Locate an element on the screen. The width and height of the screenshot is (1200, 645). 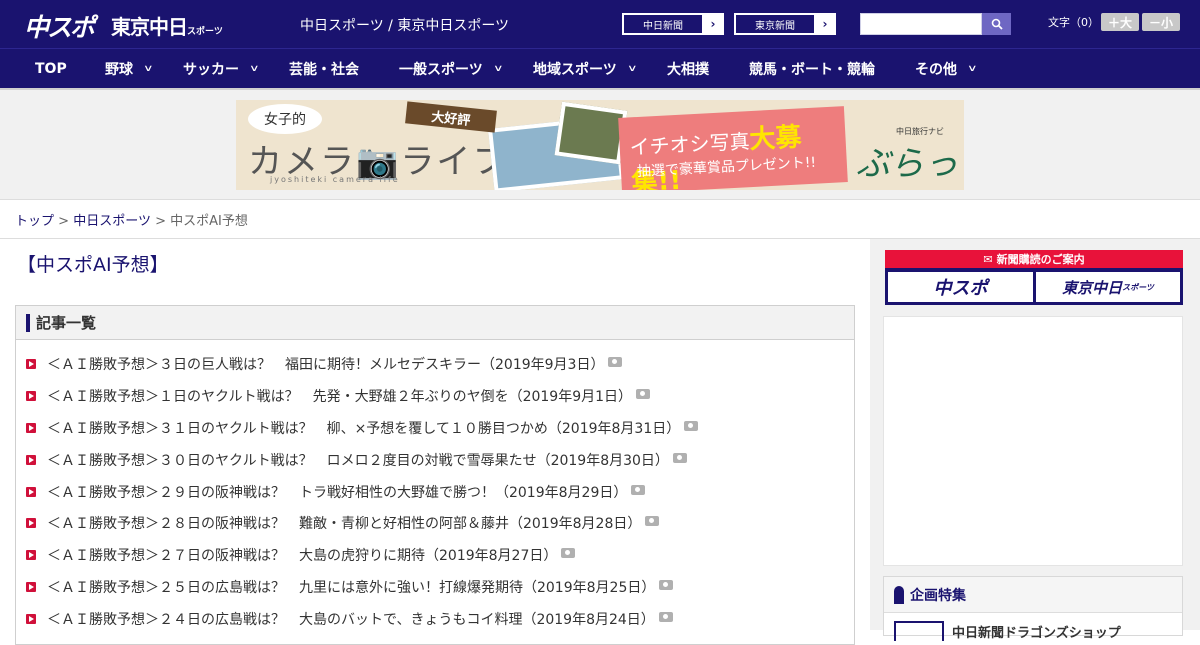
chunichi-shimbun-button: 中日新聞 › is located at coordinates (673, 24).